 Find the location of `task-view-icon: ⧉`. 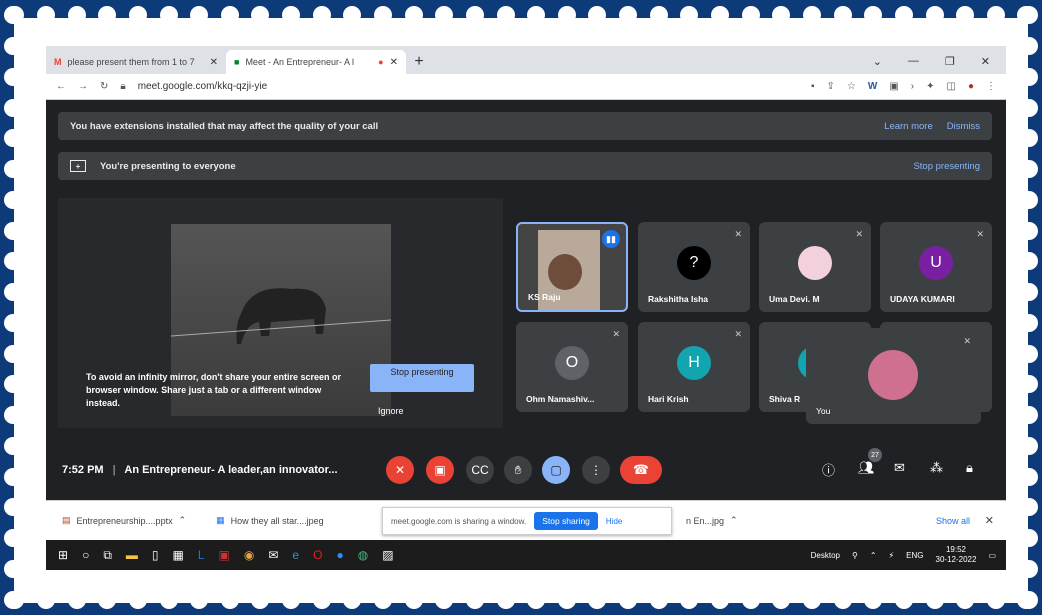

task-view-icon: ⧉ is located at coordinates (107, 555).